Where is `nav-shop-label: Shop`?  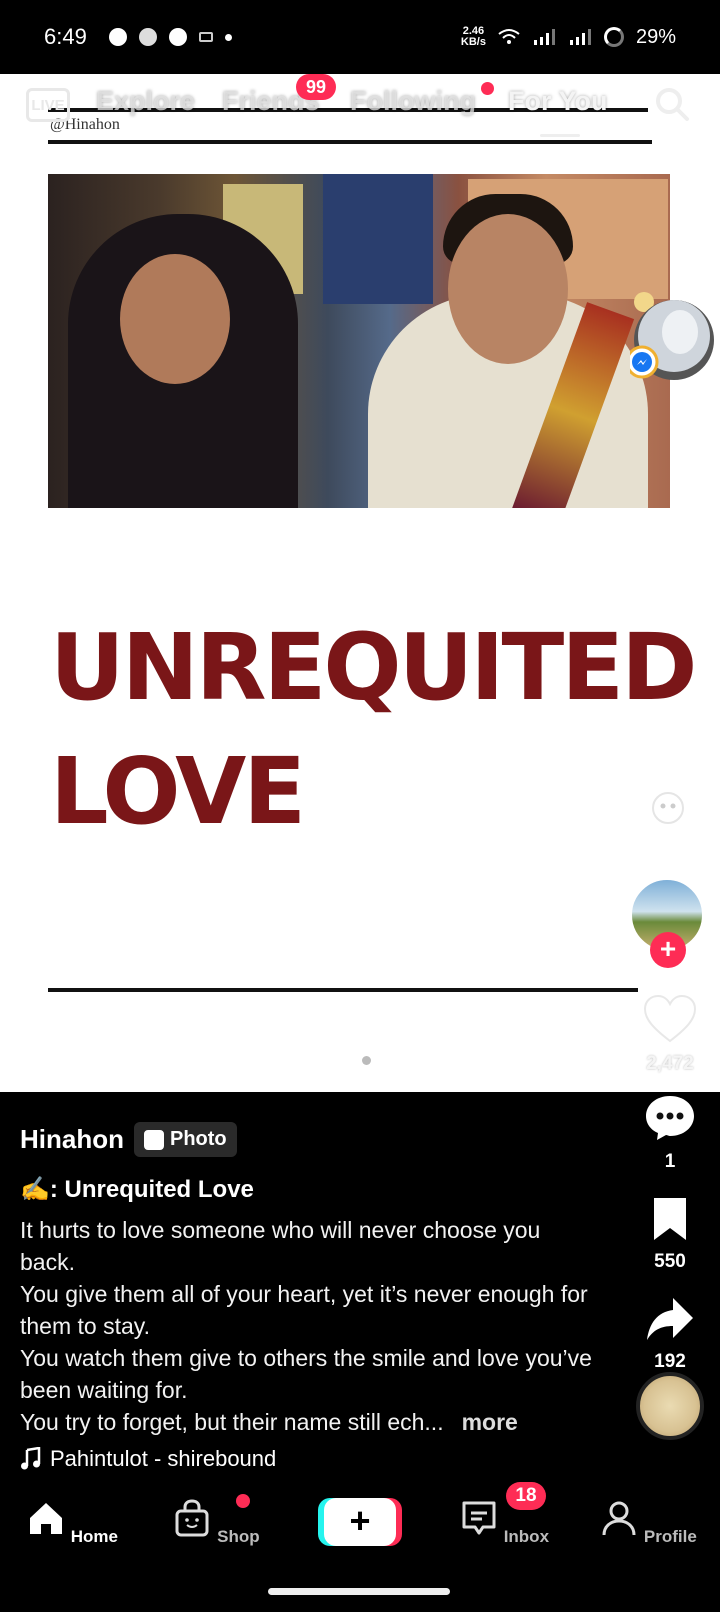 nav-shop-label: Shop is located at coordinates (238, 1536).